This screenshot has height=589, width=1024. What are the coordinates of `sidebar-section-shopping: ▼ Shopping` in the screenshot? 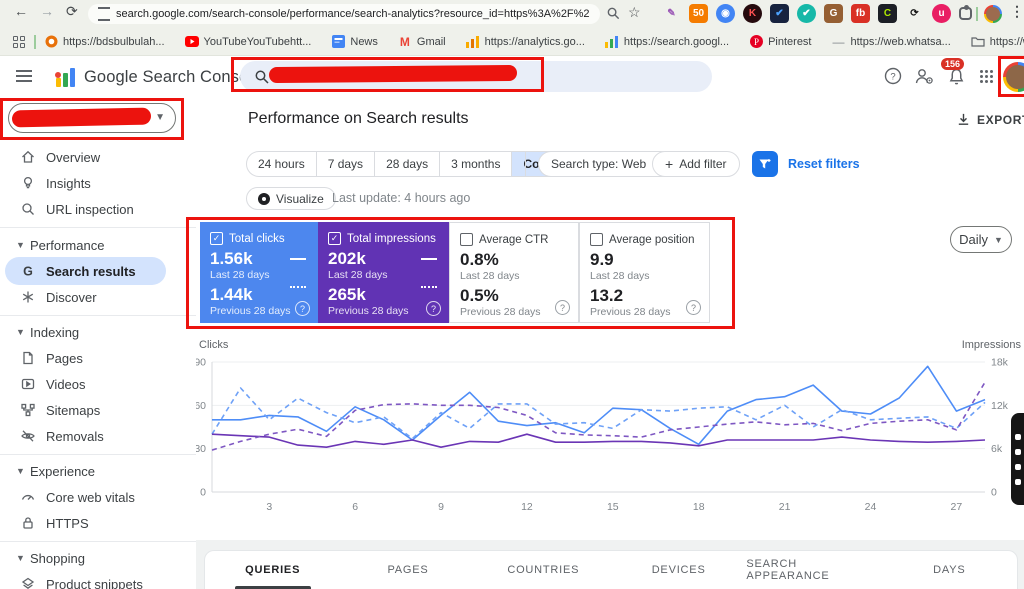 It's located at (98, 558).